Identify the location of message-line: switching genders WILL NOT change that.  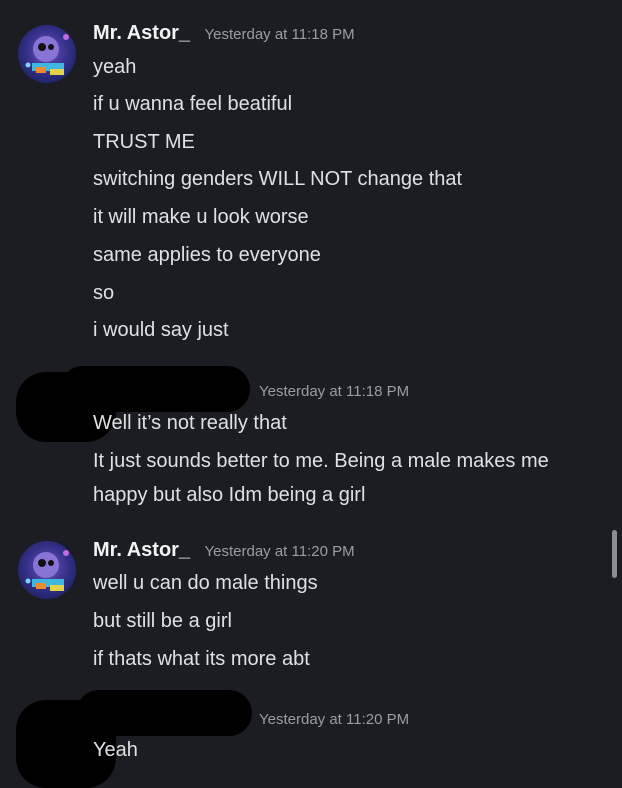
(278, 179).